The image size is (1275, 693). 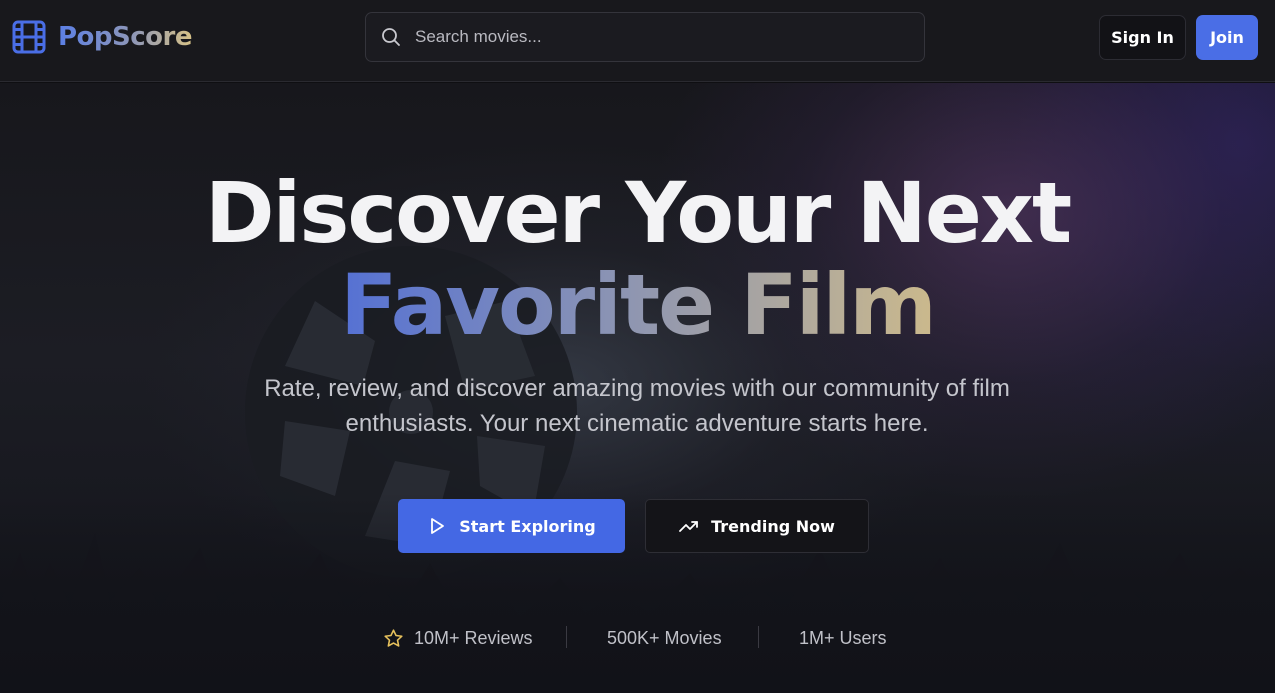 What do you see at coordinates (1142, 37) in the screenshot?
I see `sign-in-button: Sign In` at bounding box center [1142, 37].